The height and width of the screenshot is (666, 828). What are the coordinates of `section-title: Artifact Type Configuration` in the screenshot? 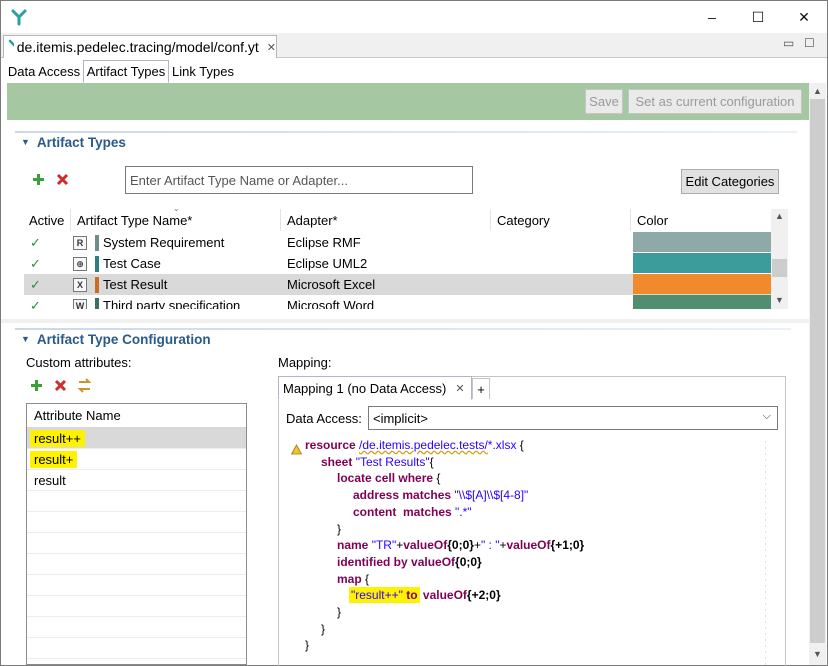 It's located at (123, 339).